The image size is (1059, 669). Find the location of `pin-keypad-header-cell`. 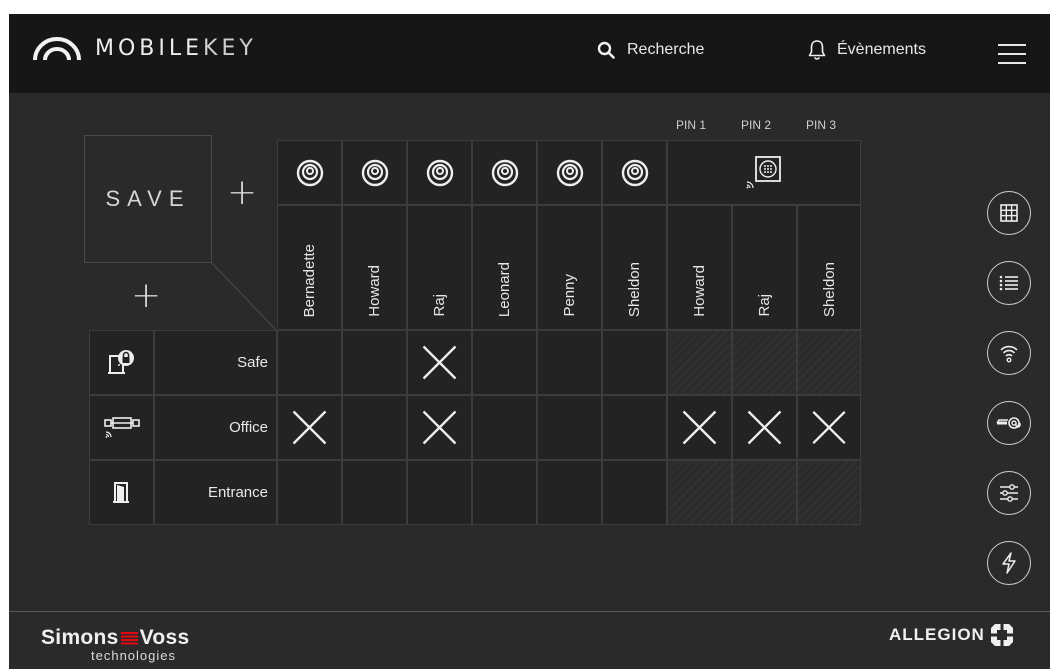

pin-keypad-header-cell is located at coordinates (764, 172).